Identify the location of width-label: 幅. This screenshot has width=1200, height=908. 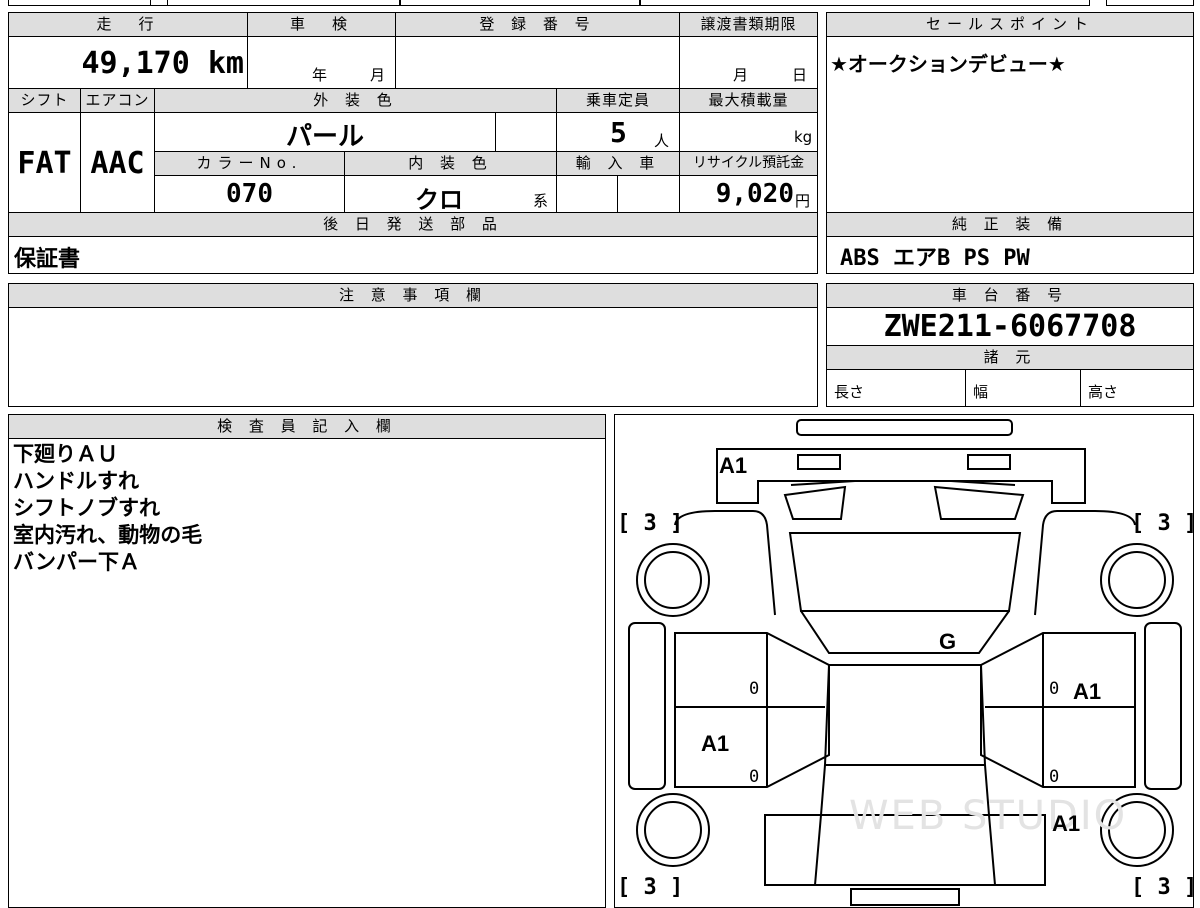
(981, 392).